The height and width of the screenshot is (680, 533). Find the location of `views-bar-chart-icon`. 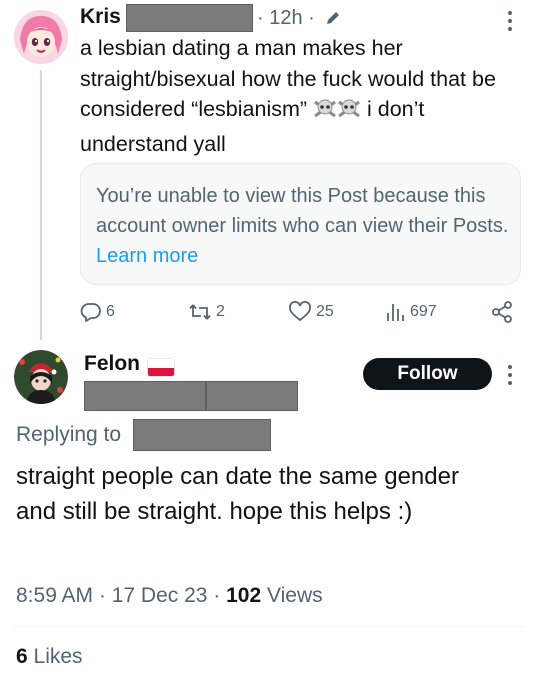

views-bar-chart-icon is located at coordinates (395, 312).